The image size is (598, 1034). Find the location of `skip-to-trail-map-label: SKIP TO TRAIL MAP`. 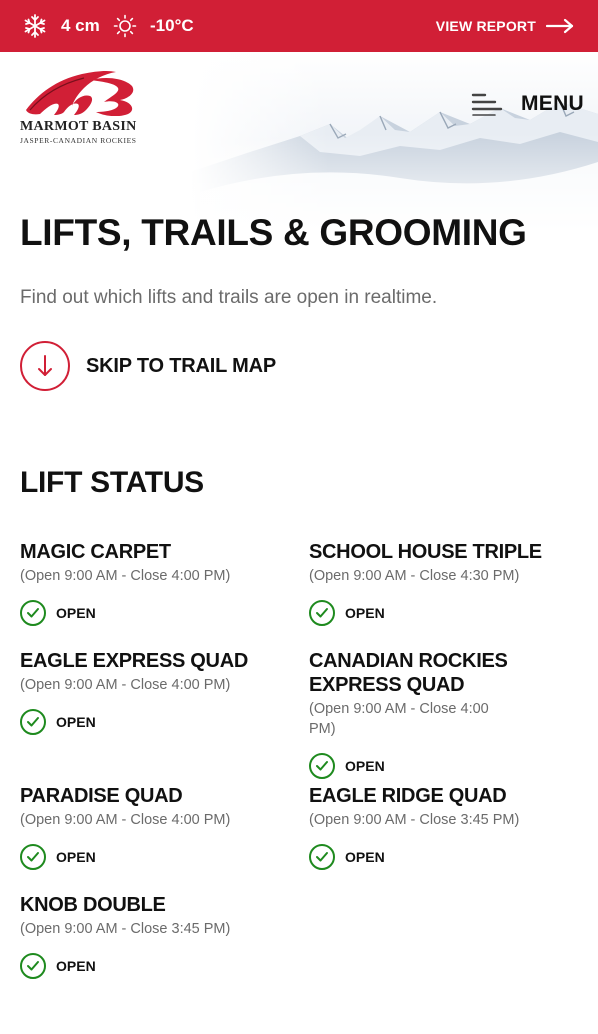

skip-to-trail-map-label: SKIP TO TRAIL MAP is located at coordinates (181, 365).